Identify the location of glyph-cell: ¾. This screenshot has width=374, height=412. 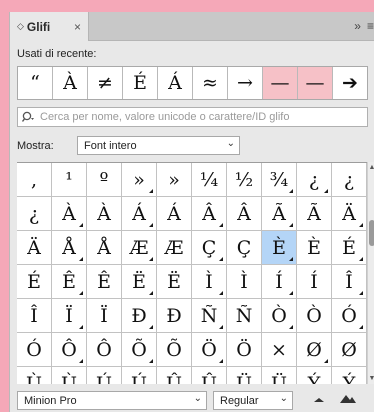
(279, 180).